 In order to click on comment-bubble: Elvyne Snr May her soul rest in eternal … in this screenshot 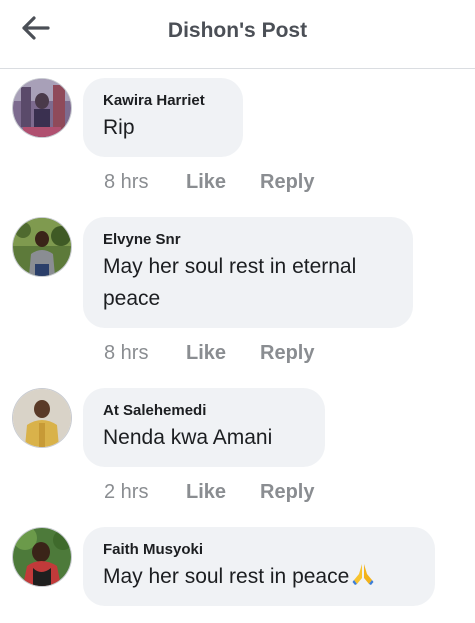, I will do `click(248, 272)`.